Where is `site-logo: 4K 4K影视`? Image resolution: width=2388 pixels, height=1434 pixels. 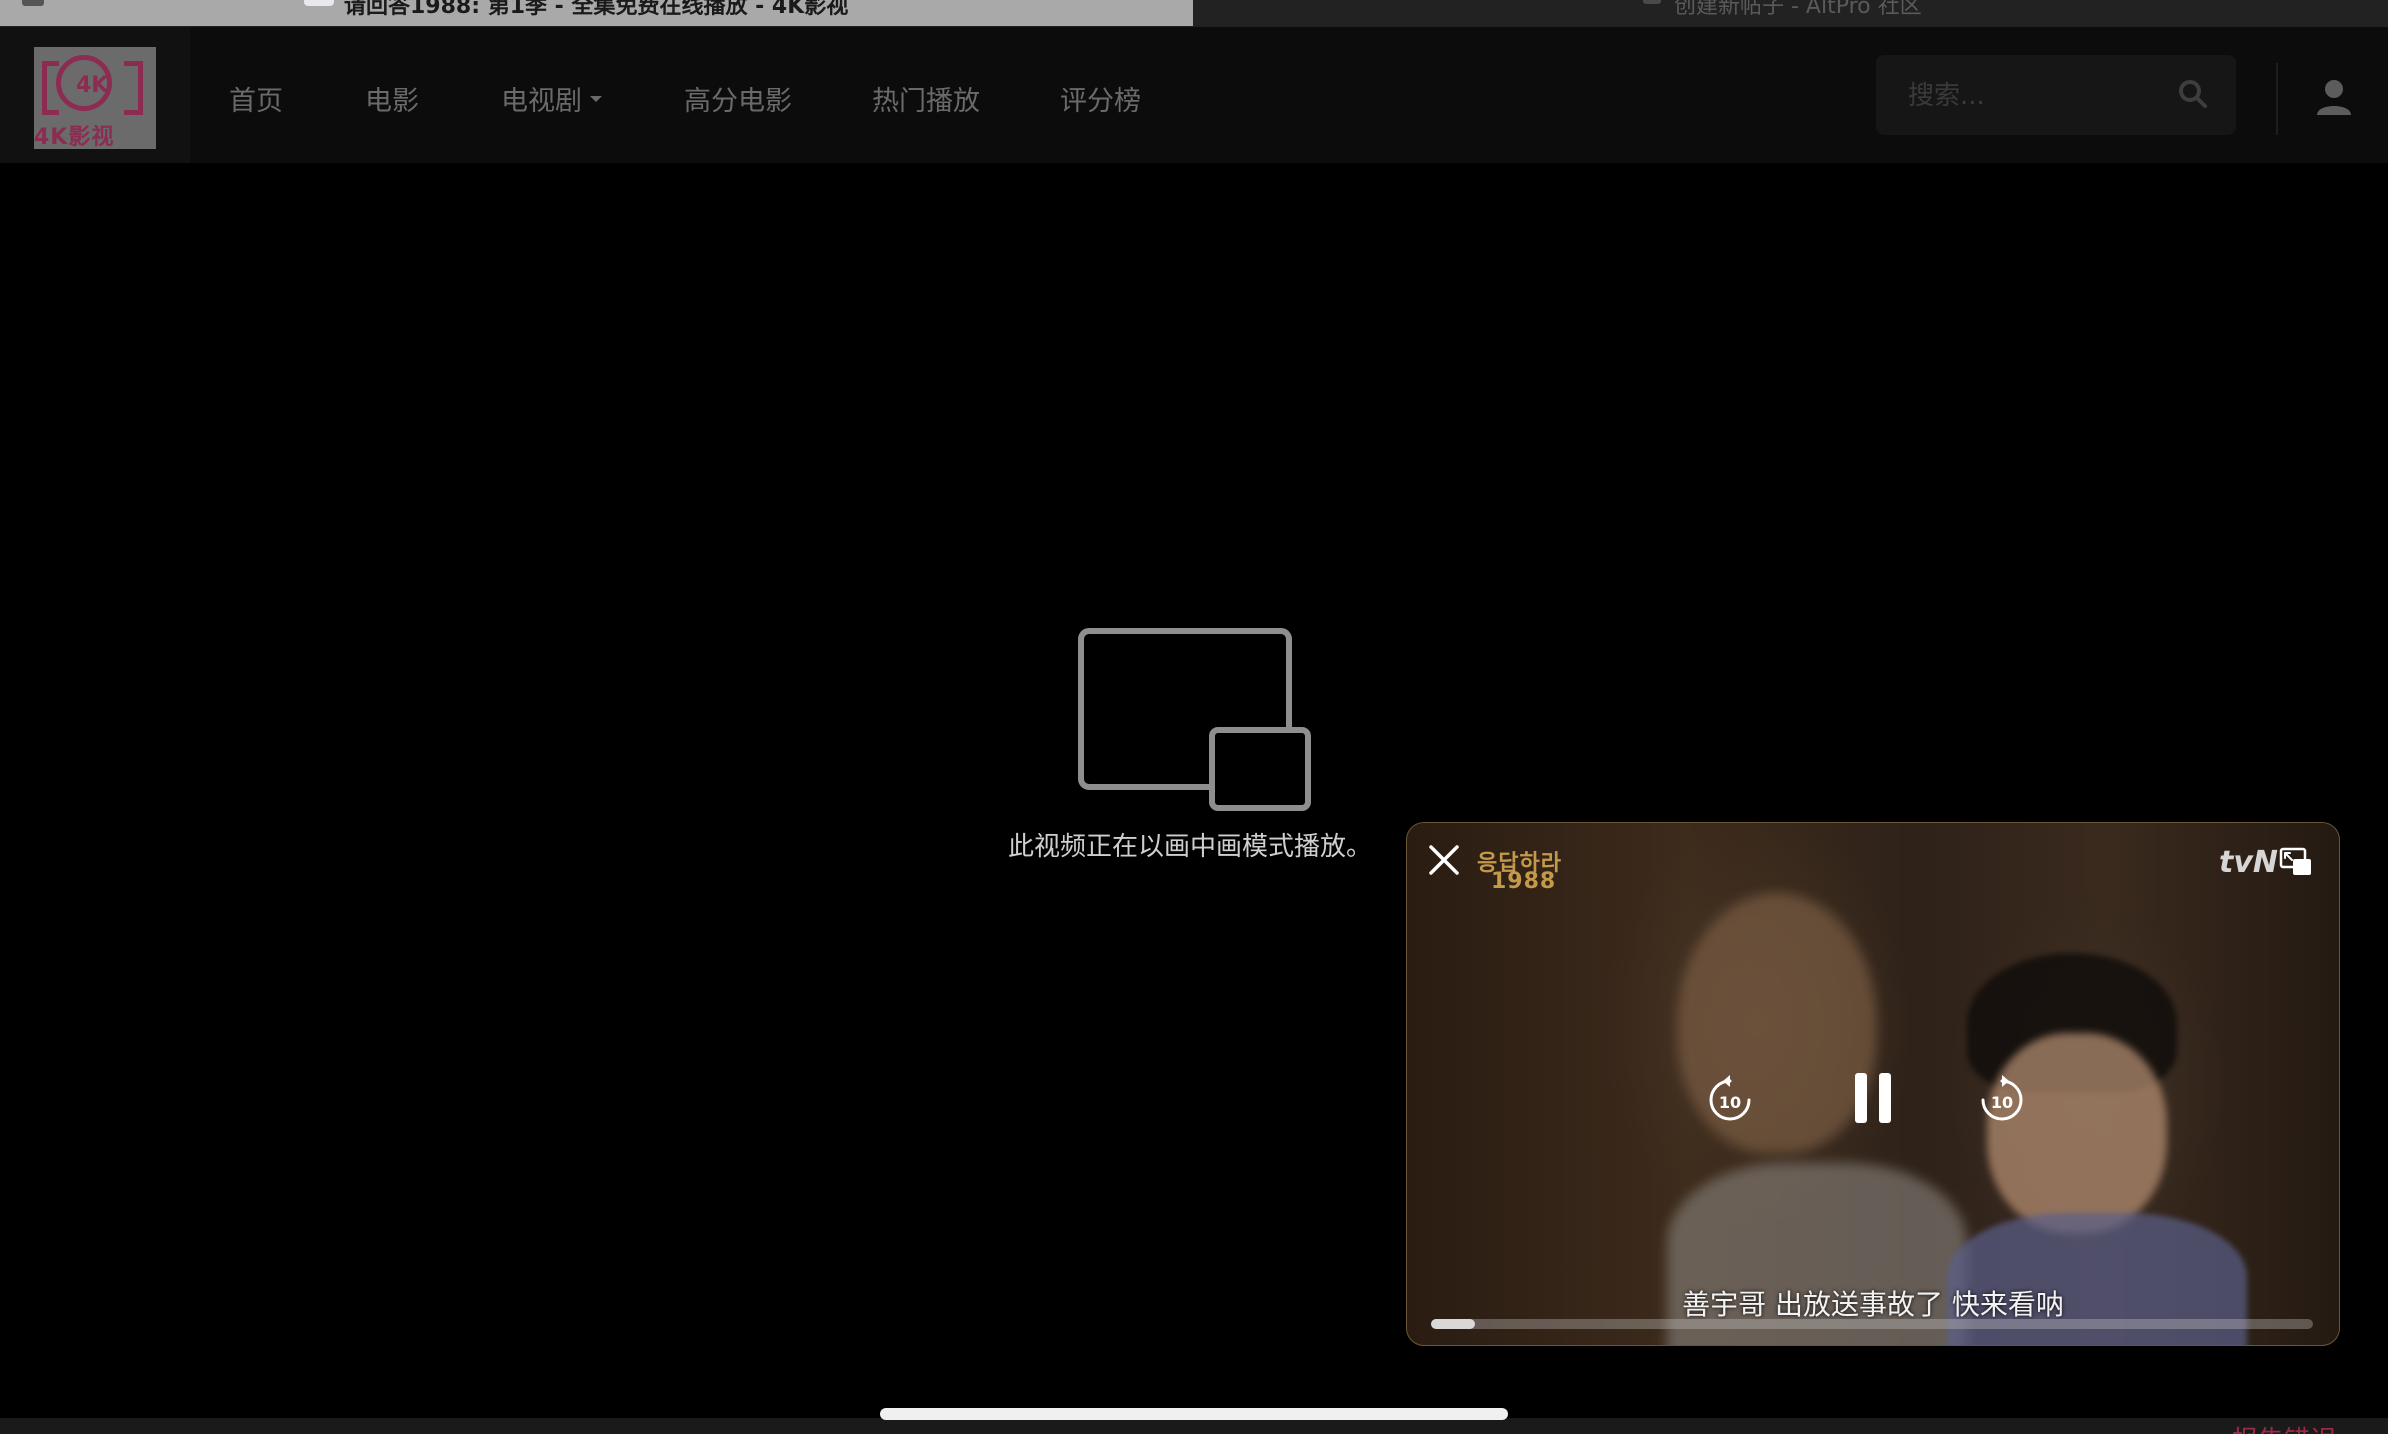
site-logo: 4K 4K影视 is located at coordinates (95, 98).